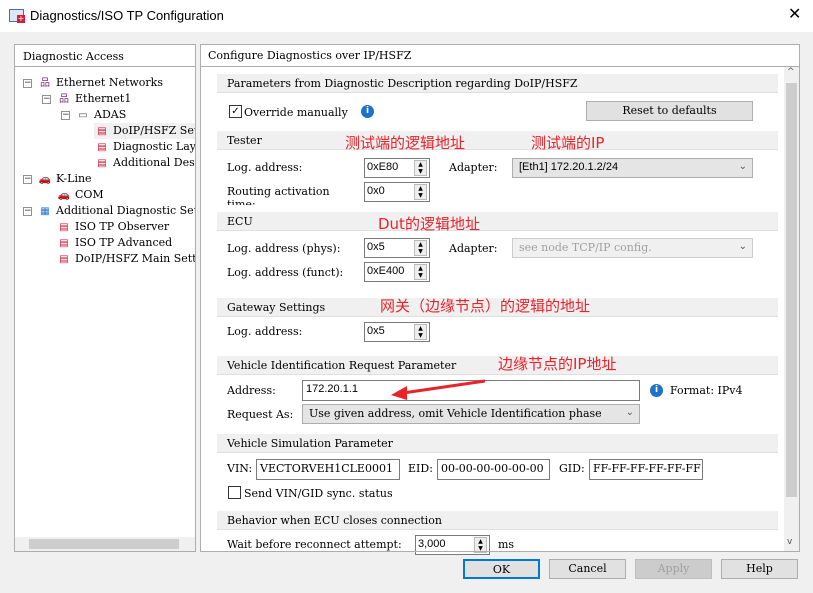 The image size is (813, 593). Describe the element at coordinates (386, 271) in the screenshot. I see `ecu-funct-value: 0xE400` at that location.